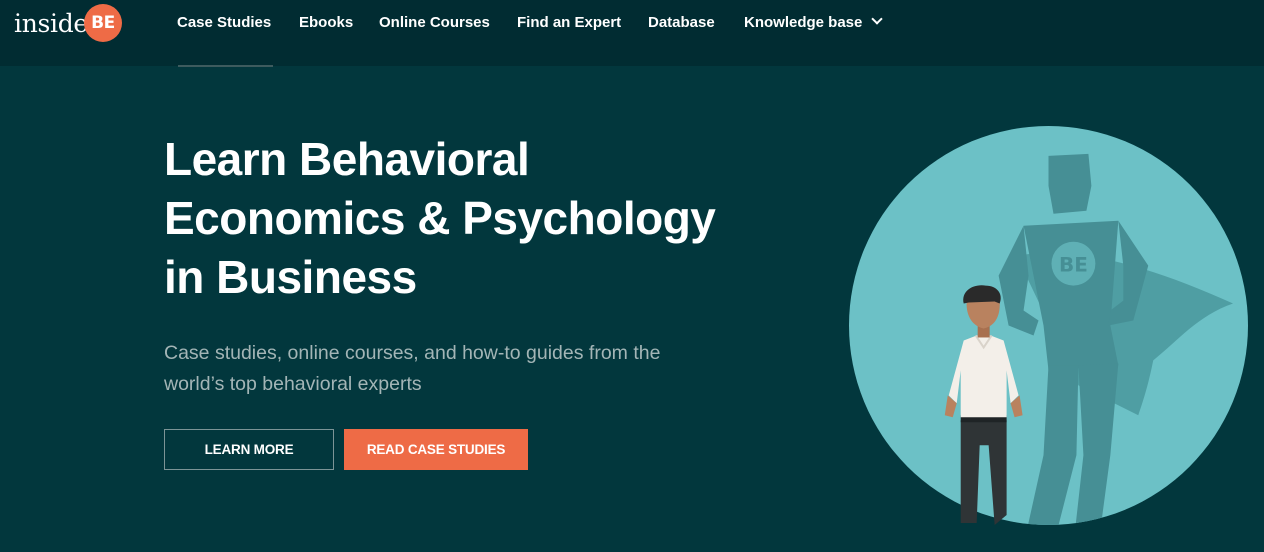 This screenshot has height=552, width=1264. Describe the element at coordinates (436, 449) in the screenshot. I see `read-case-studies-button: READ CASE STUDIES` at that location.